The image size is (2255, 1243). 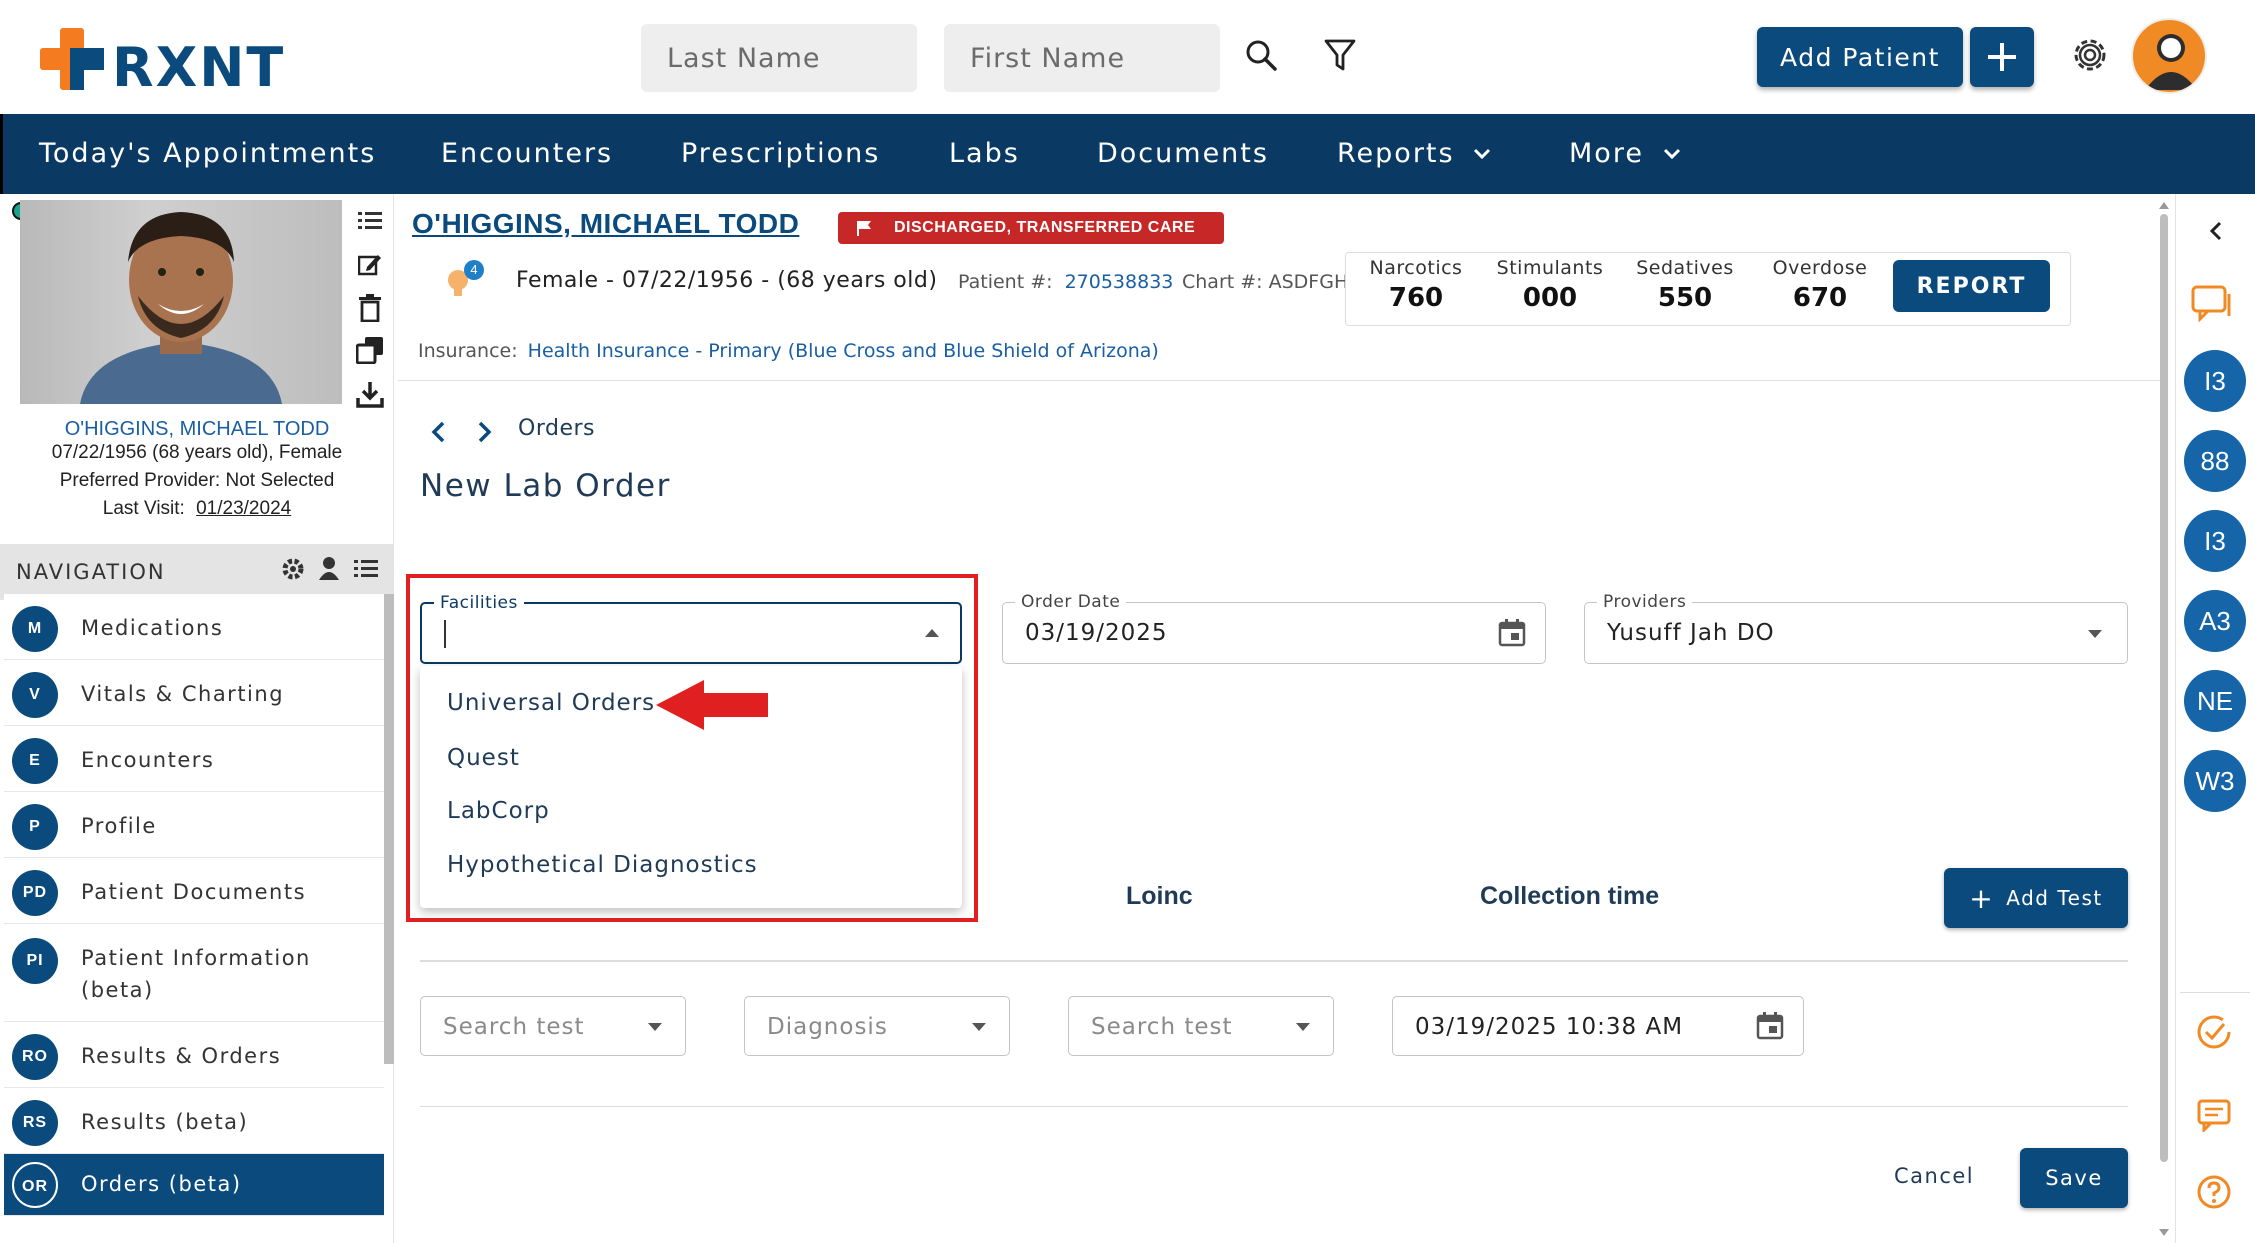 What do you see at coordinates (2215, 701) in the screenshot?
I see `rail-item-ne: NE` at bounding box center [2215, 701].